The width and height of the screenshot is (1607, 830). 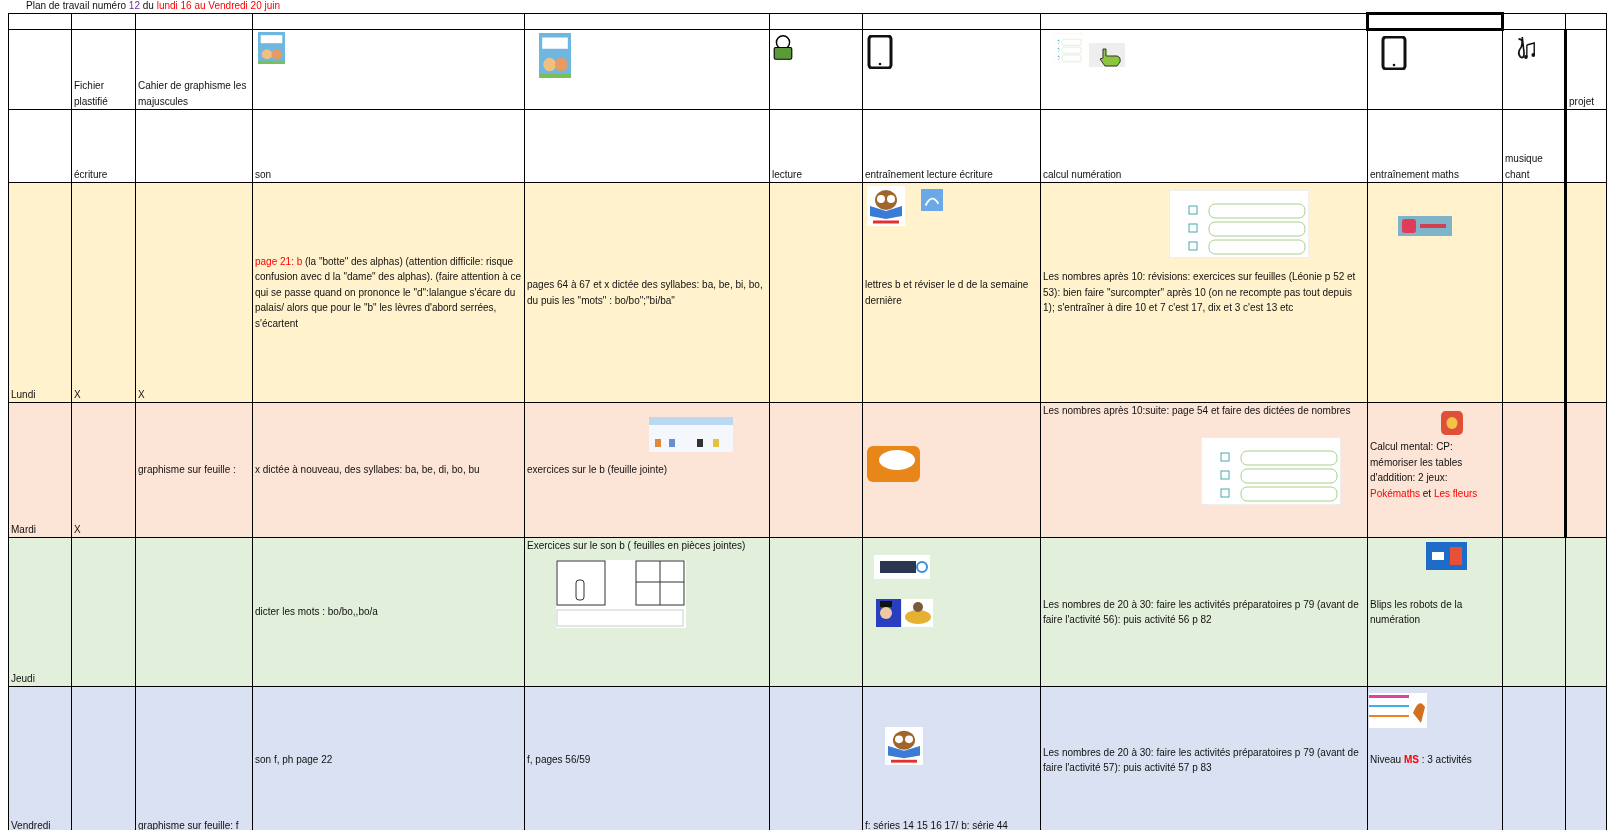 What do you see at coordinates (193, 94) in the screenshot?
I see `column-header: Cahier de graphisme les majuscules` at bounding box center [193, 94].